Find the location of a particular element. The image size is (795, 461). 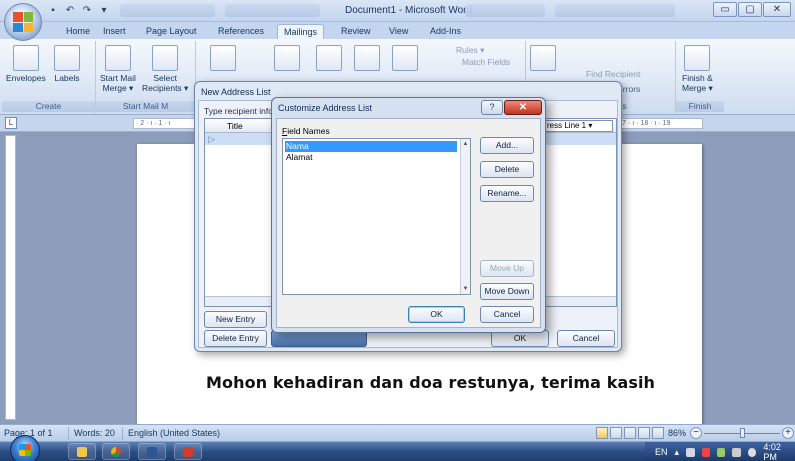

maximize-button: ▢ is located at coordinates (750, 9).